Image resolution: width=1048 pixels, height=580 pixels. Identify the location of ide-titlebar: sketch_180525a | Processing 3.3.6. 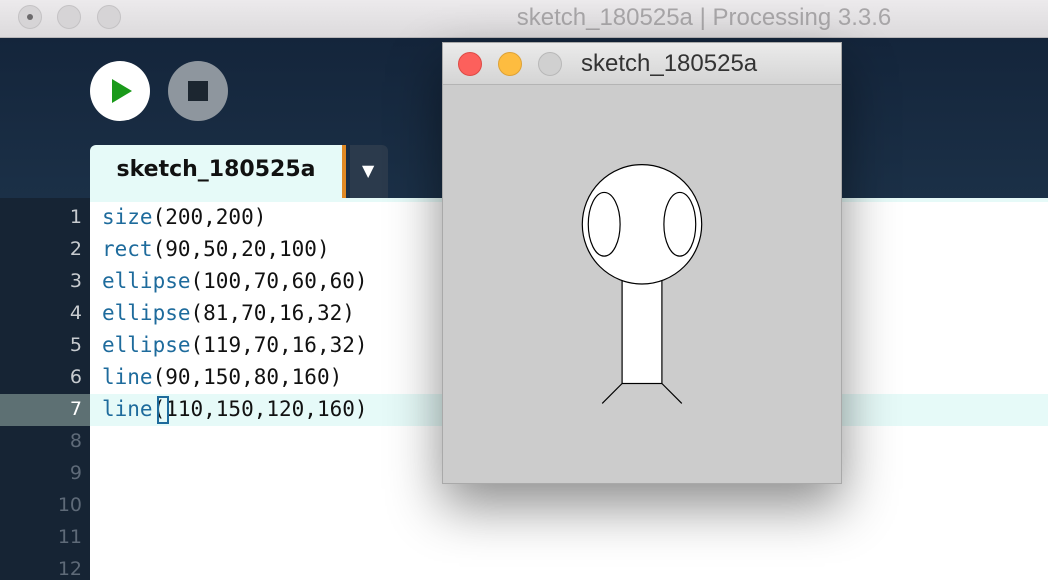
(524, 19).